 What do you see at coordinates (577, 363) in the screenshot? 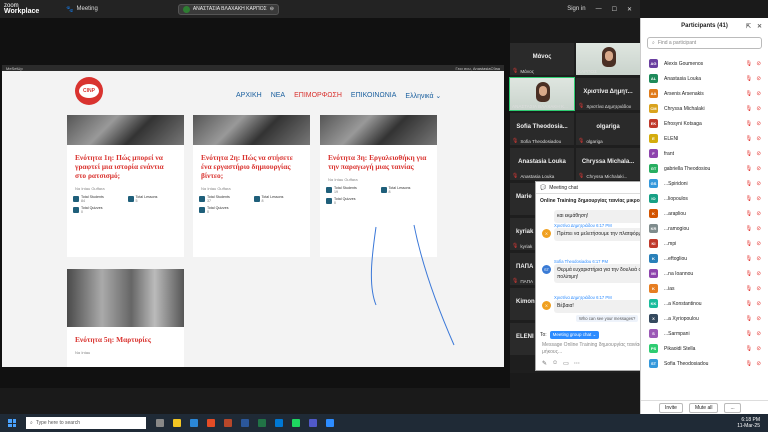
I see `more-icon: ⋯` at bounding box center [577, 363].